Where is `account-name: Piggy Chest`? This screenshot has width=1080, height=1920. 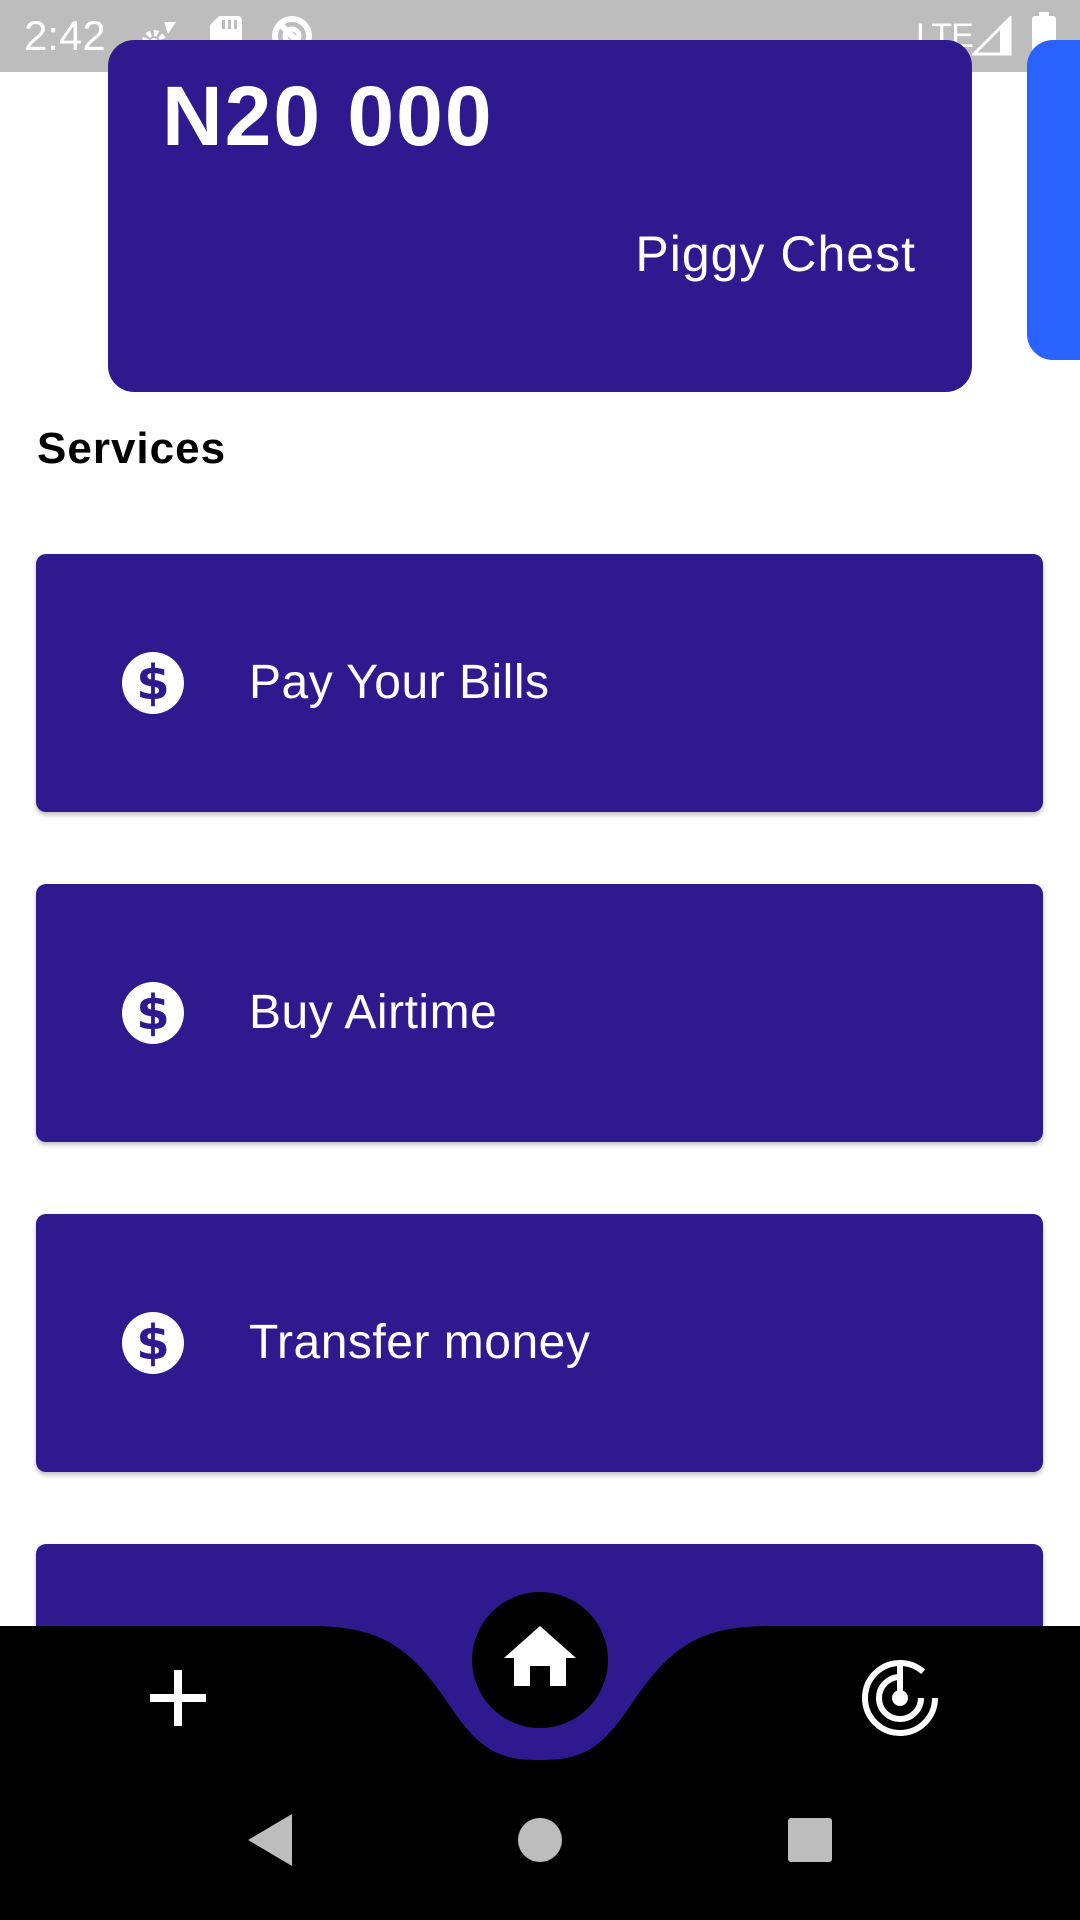 account-name: Piggy Chest is located at coordinates (775, 254).